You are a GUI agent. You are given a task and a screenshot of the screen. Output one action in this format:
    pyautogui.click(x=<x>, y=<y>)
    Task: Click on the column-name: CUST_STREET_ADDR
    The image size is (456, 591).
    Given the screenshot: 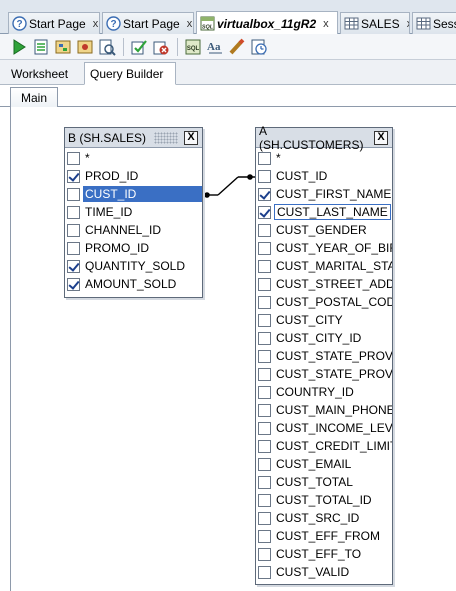 What is the action you would take?
    pyautogui.click(x=333, y=284)
    